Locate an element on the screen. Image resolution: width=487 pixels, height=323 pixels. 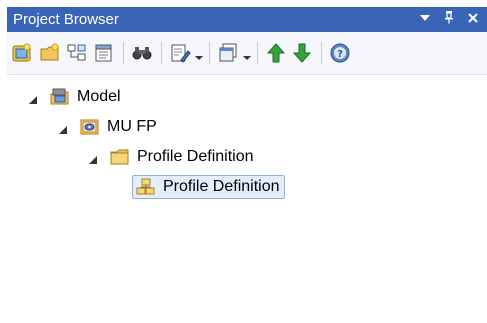
edit-icon is located at coordinates (180, 53).